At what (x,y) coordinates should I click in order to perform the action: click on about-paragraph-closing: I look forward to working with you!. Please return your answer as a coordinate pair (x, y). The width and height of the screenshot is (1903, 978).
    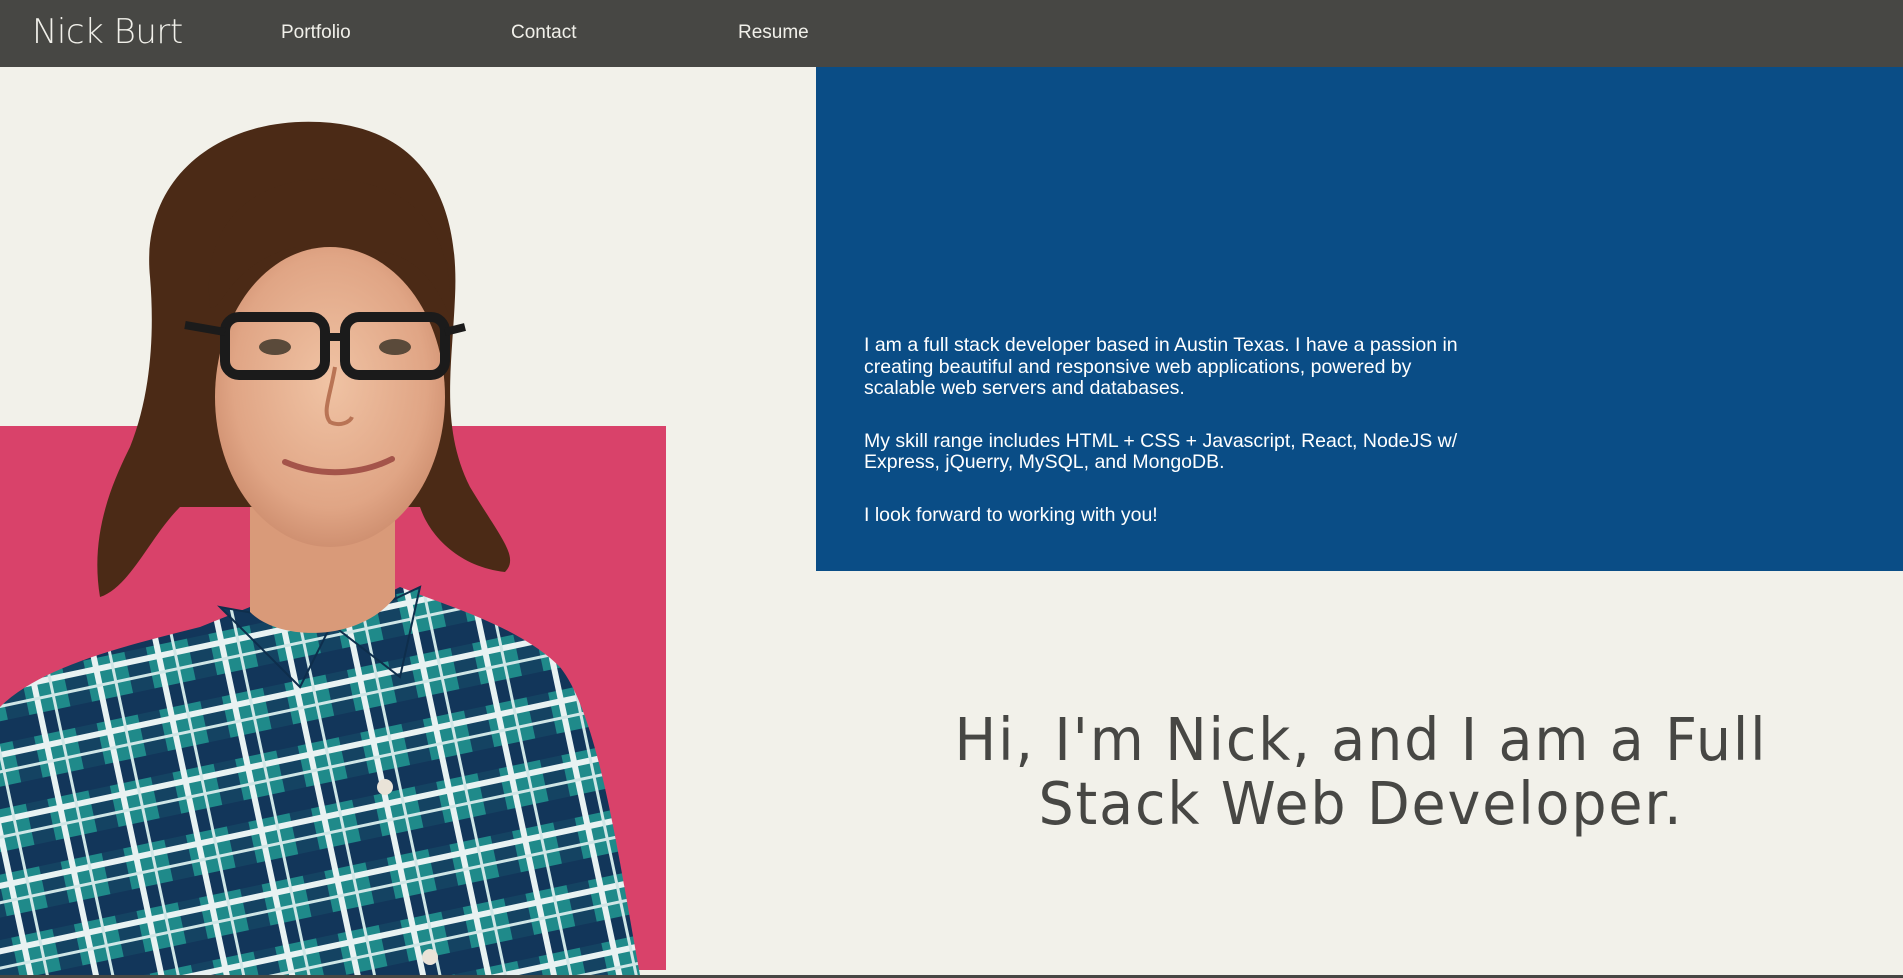
    Looking at the image, I should click on (1011, 514).